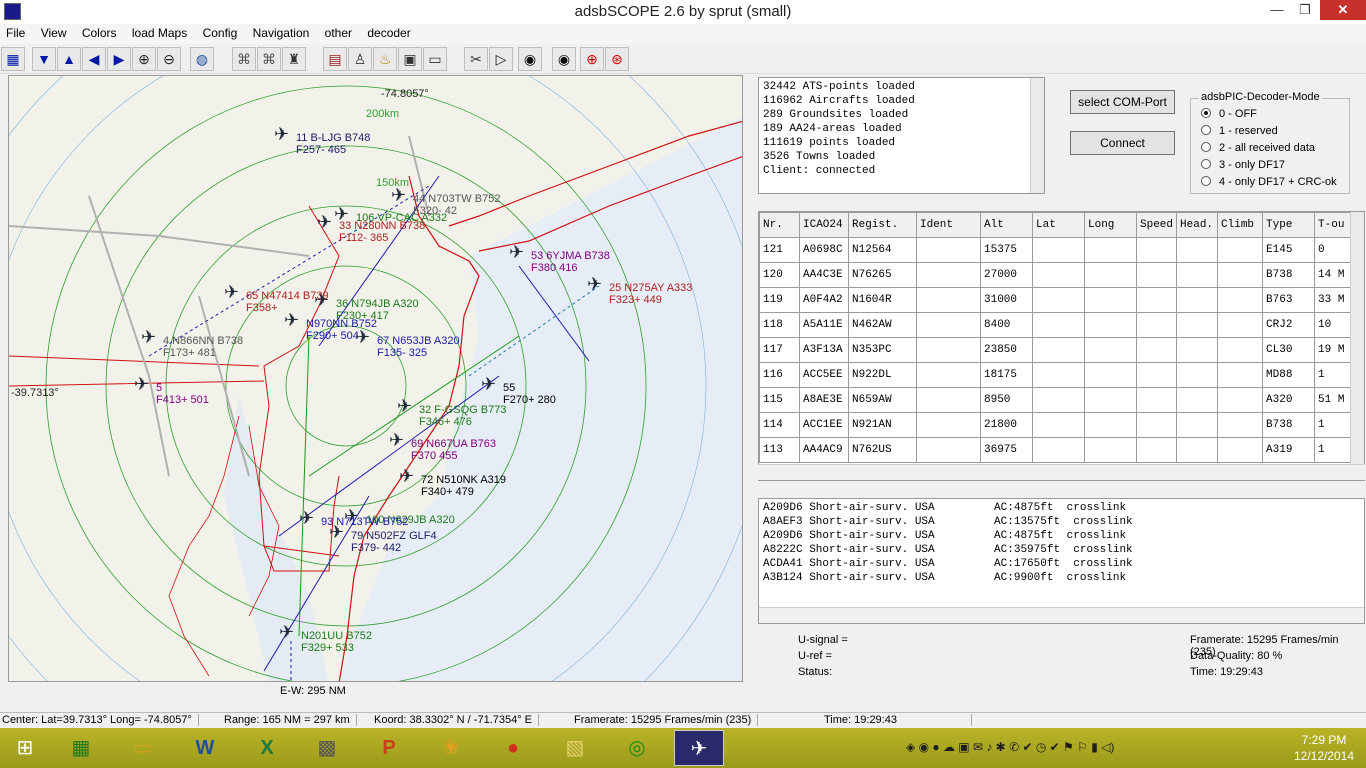  What do you see at coordinates (1122, 102) in the screenshot?
I see `select-com-port-button: select COM-Port` at bounding box center [1122, 102].